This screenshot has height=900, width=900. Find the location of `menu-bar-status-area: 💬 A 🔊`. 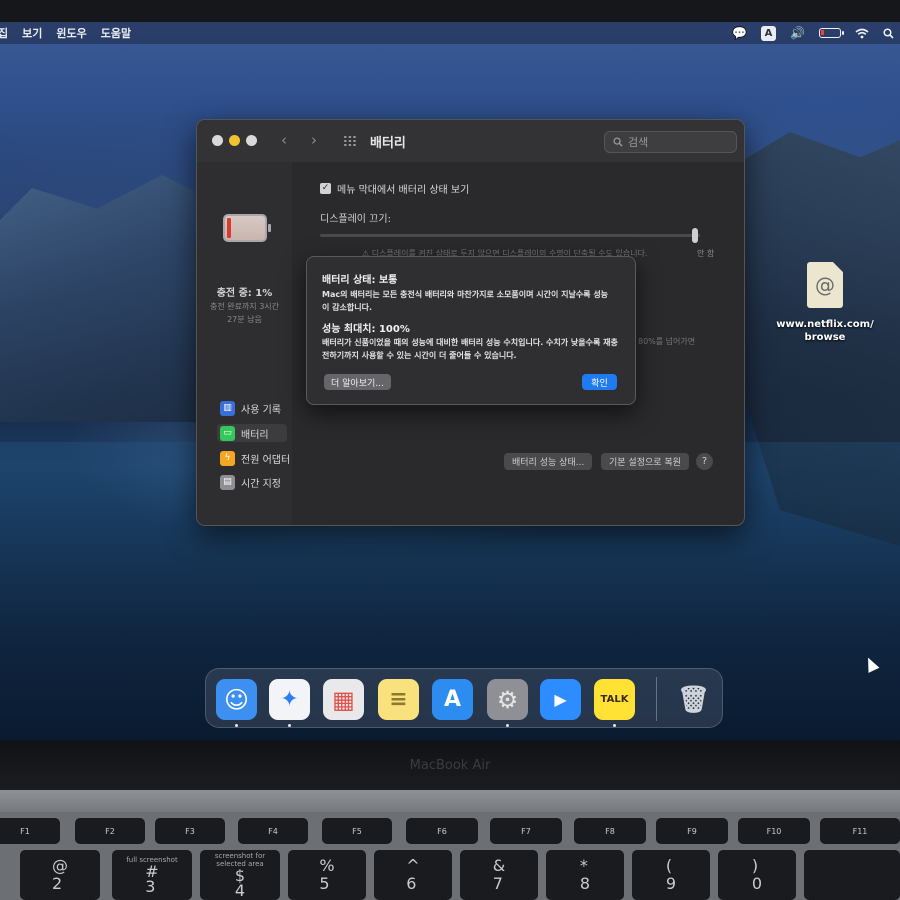

menu-bar-status-area: 💬 A 🔊 is located at coordinates (813, 33).